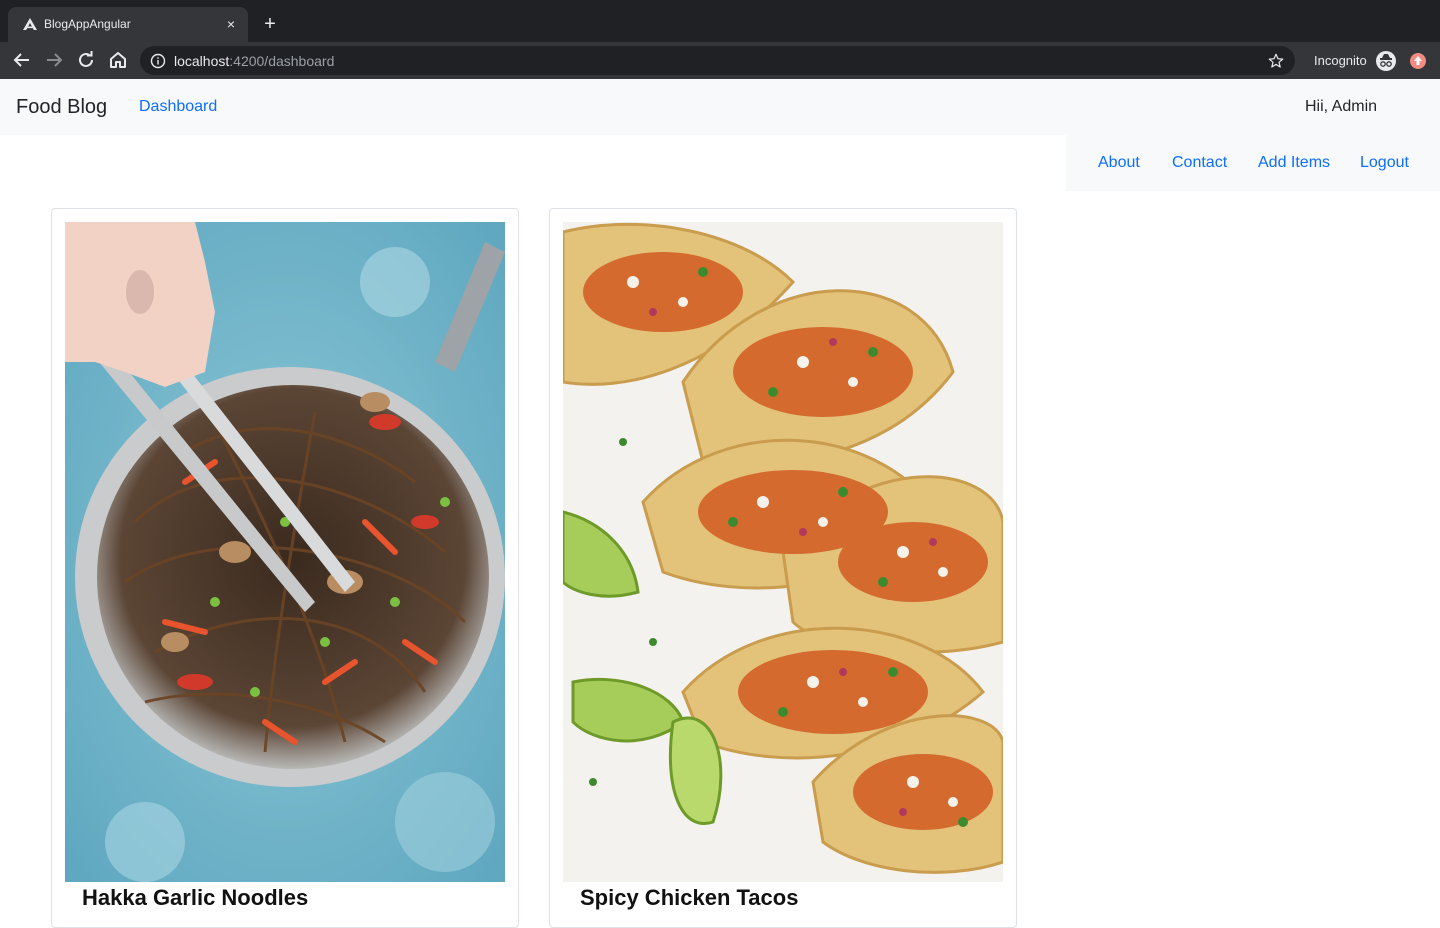 The image size is (1440, 928). Describe the element at coordinates (158, 61) in the screenshot. I see `site-info-icon` at that location.